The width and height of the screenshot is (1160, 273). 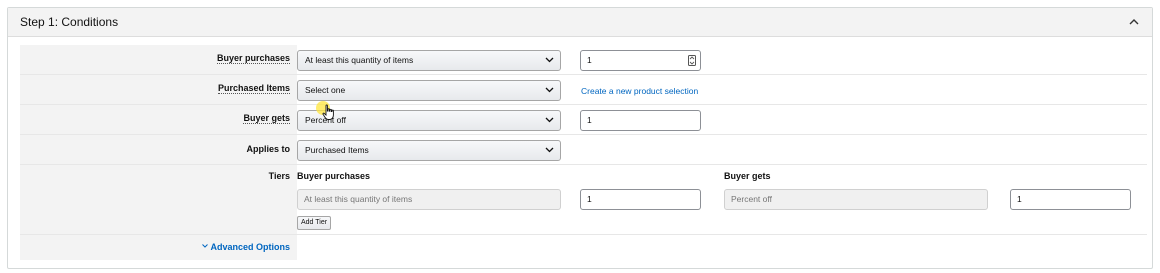 I want to click on tier-amount-input: 1, so click(x=1070, y=199).